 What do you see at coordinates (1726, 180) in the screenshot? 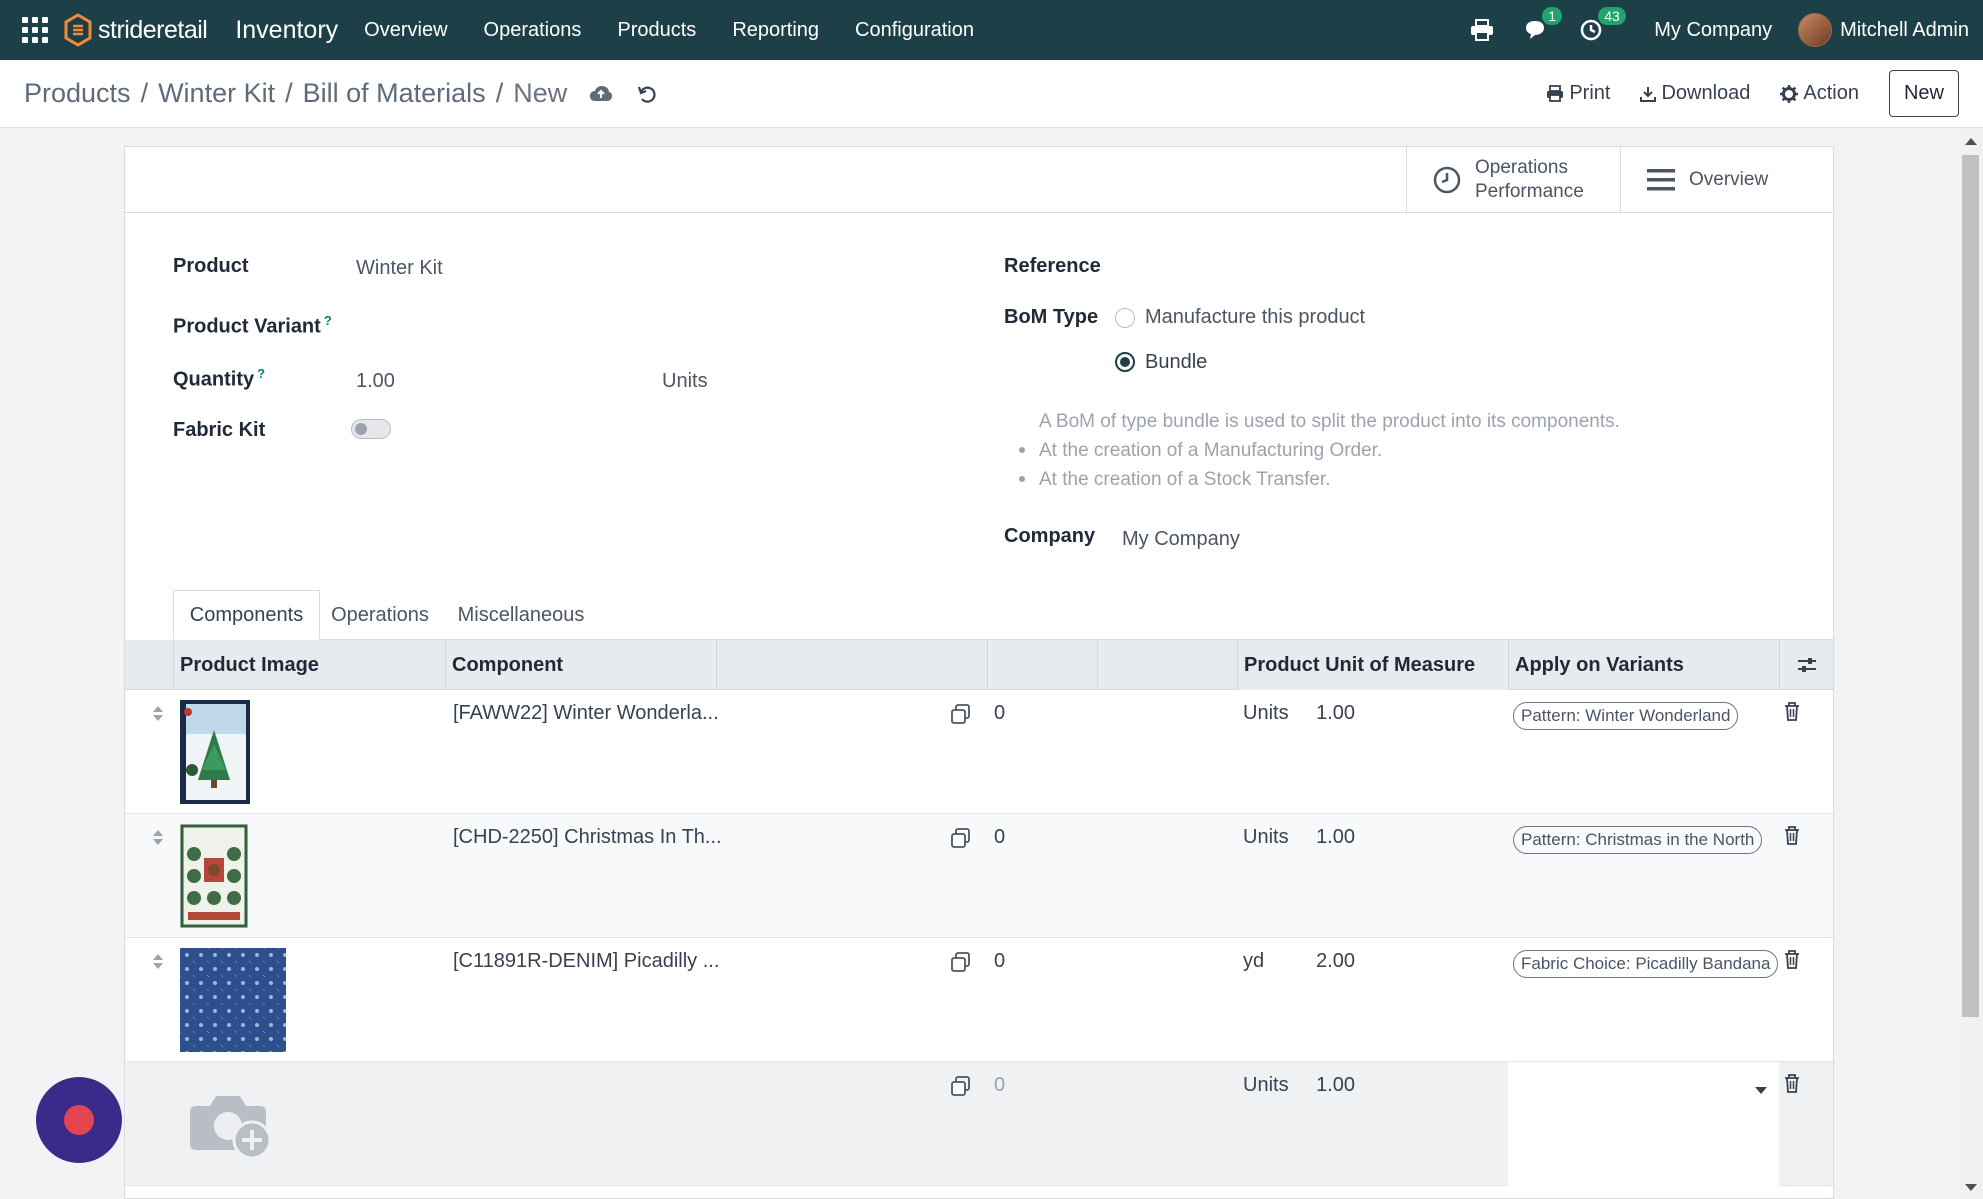
I see `overview-button: Overview` at bounding box center [1726, 180].